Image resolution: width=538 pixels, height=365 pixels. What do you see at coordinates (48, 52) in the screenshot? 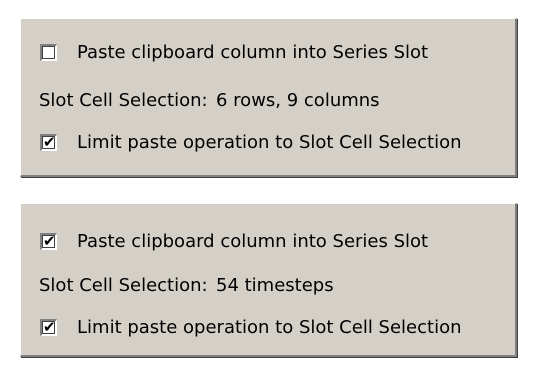
I see `paste-column-checkbox` at bounding box center [48, 52].